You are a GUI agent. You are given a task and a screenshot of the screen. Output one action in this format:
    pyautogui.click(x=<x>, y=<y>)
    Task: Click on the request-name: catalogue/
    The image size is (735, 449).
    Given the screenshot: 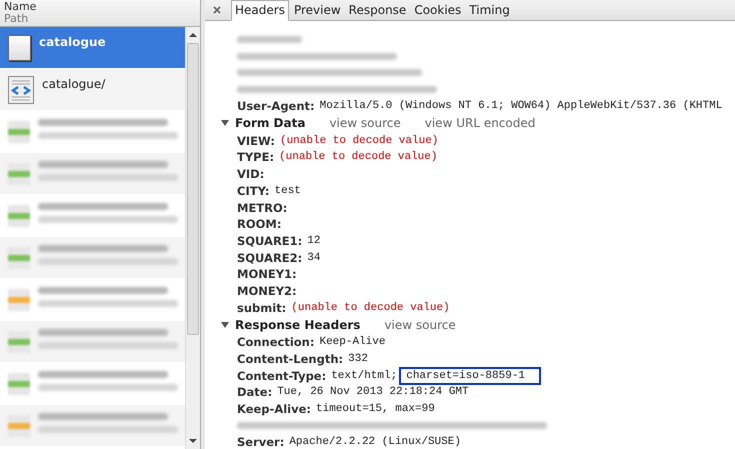 What is the action you would take?
    pyautogui.click(x=74, y=84)
    